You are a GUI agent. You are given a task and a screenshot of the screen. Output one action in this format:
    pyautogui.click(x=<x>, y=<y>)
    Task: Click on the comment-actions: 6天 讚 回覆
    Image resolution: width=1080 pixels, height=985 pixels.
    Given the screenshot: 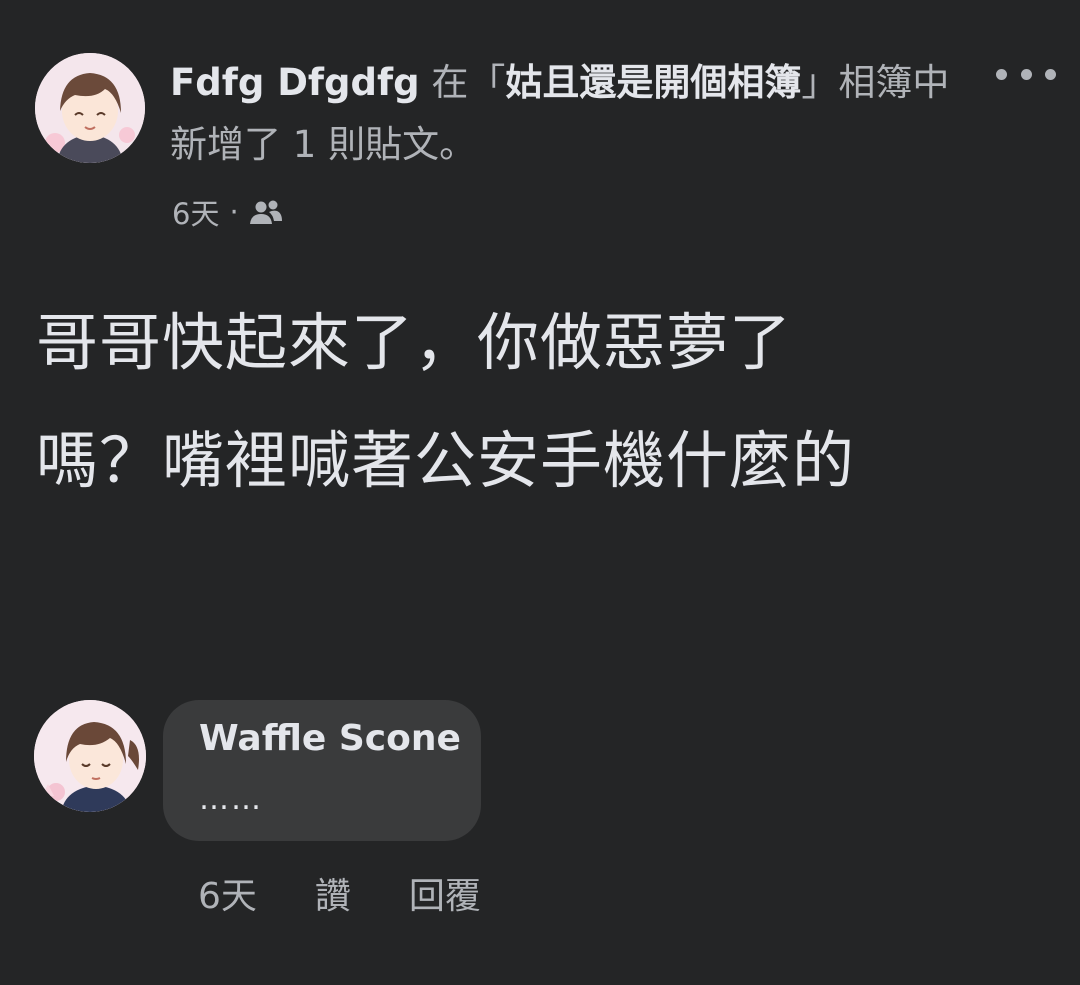 What is the action you would take?
    pyautogui.click(x=339, y=893)
    